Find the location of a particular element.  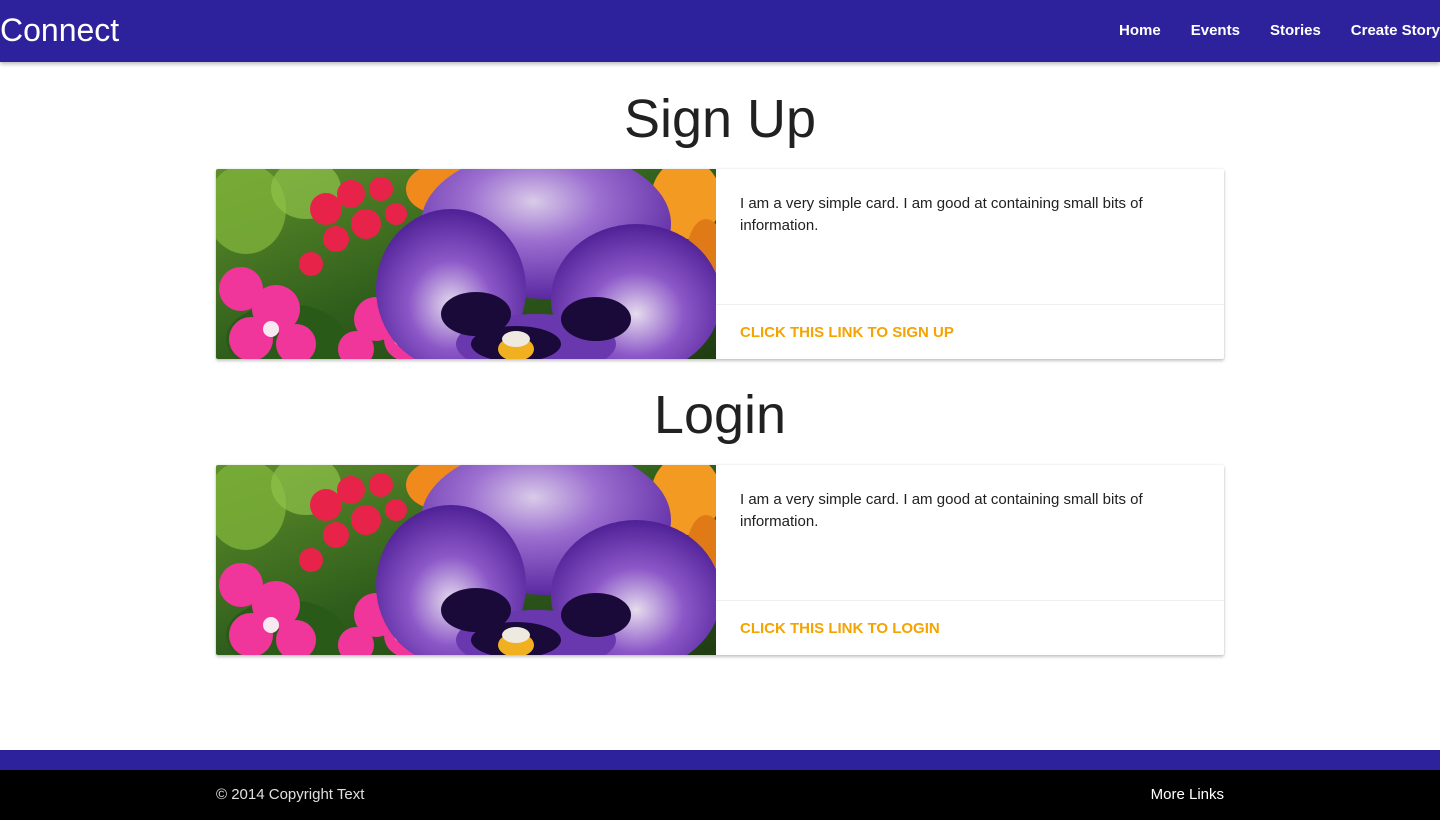

nav-link-create-story: Create Story is located at coordinates (1388, 31).